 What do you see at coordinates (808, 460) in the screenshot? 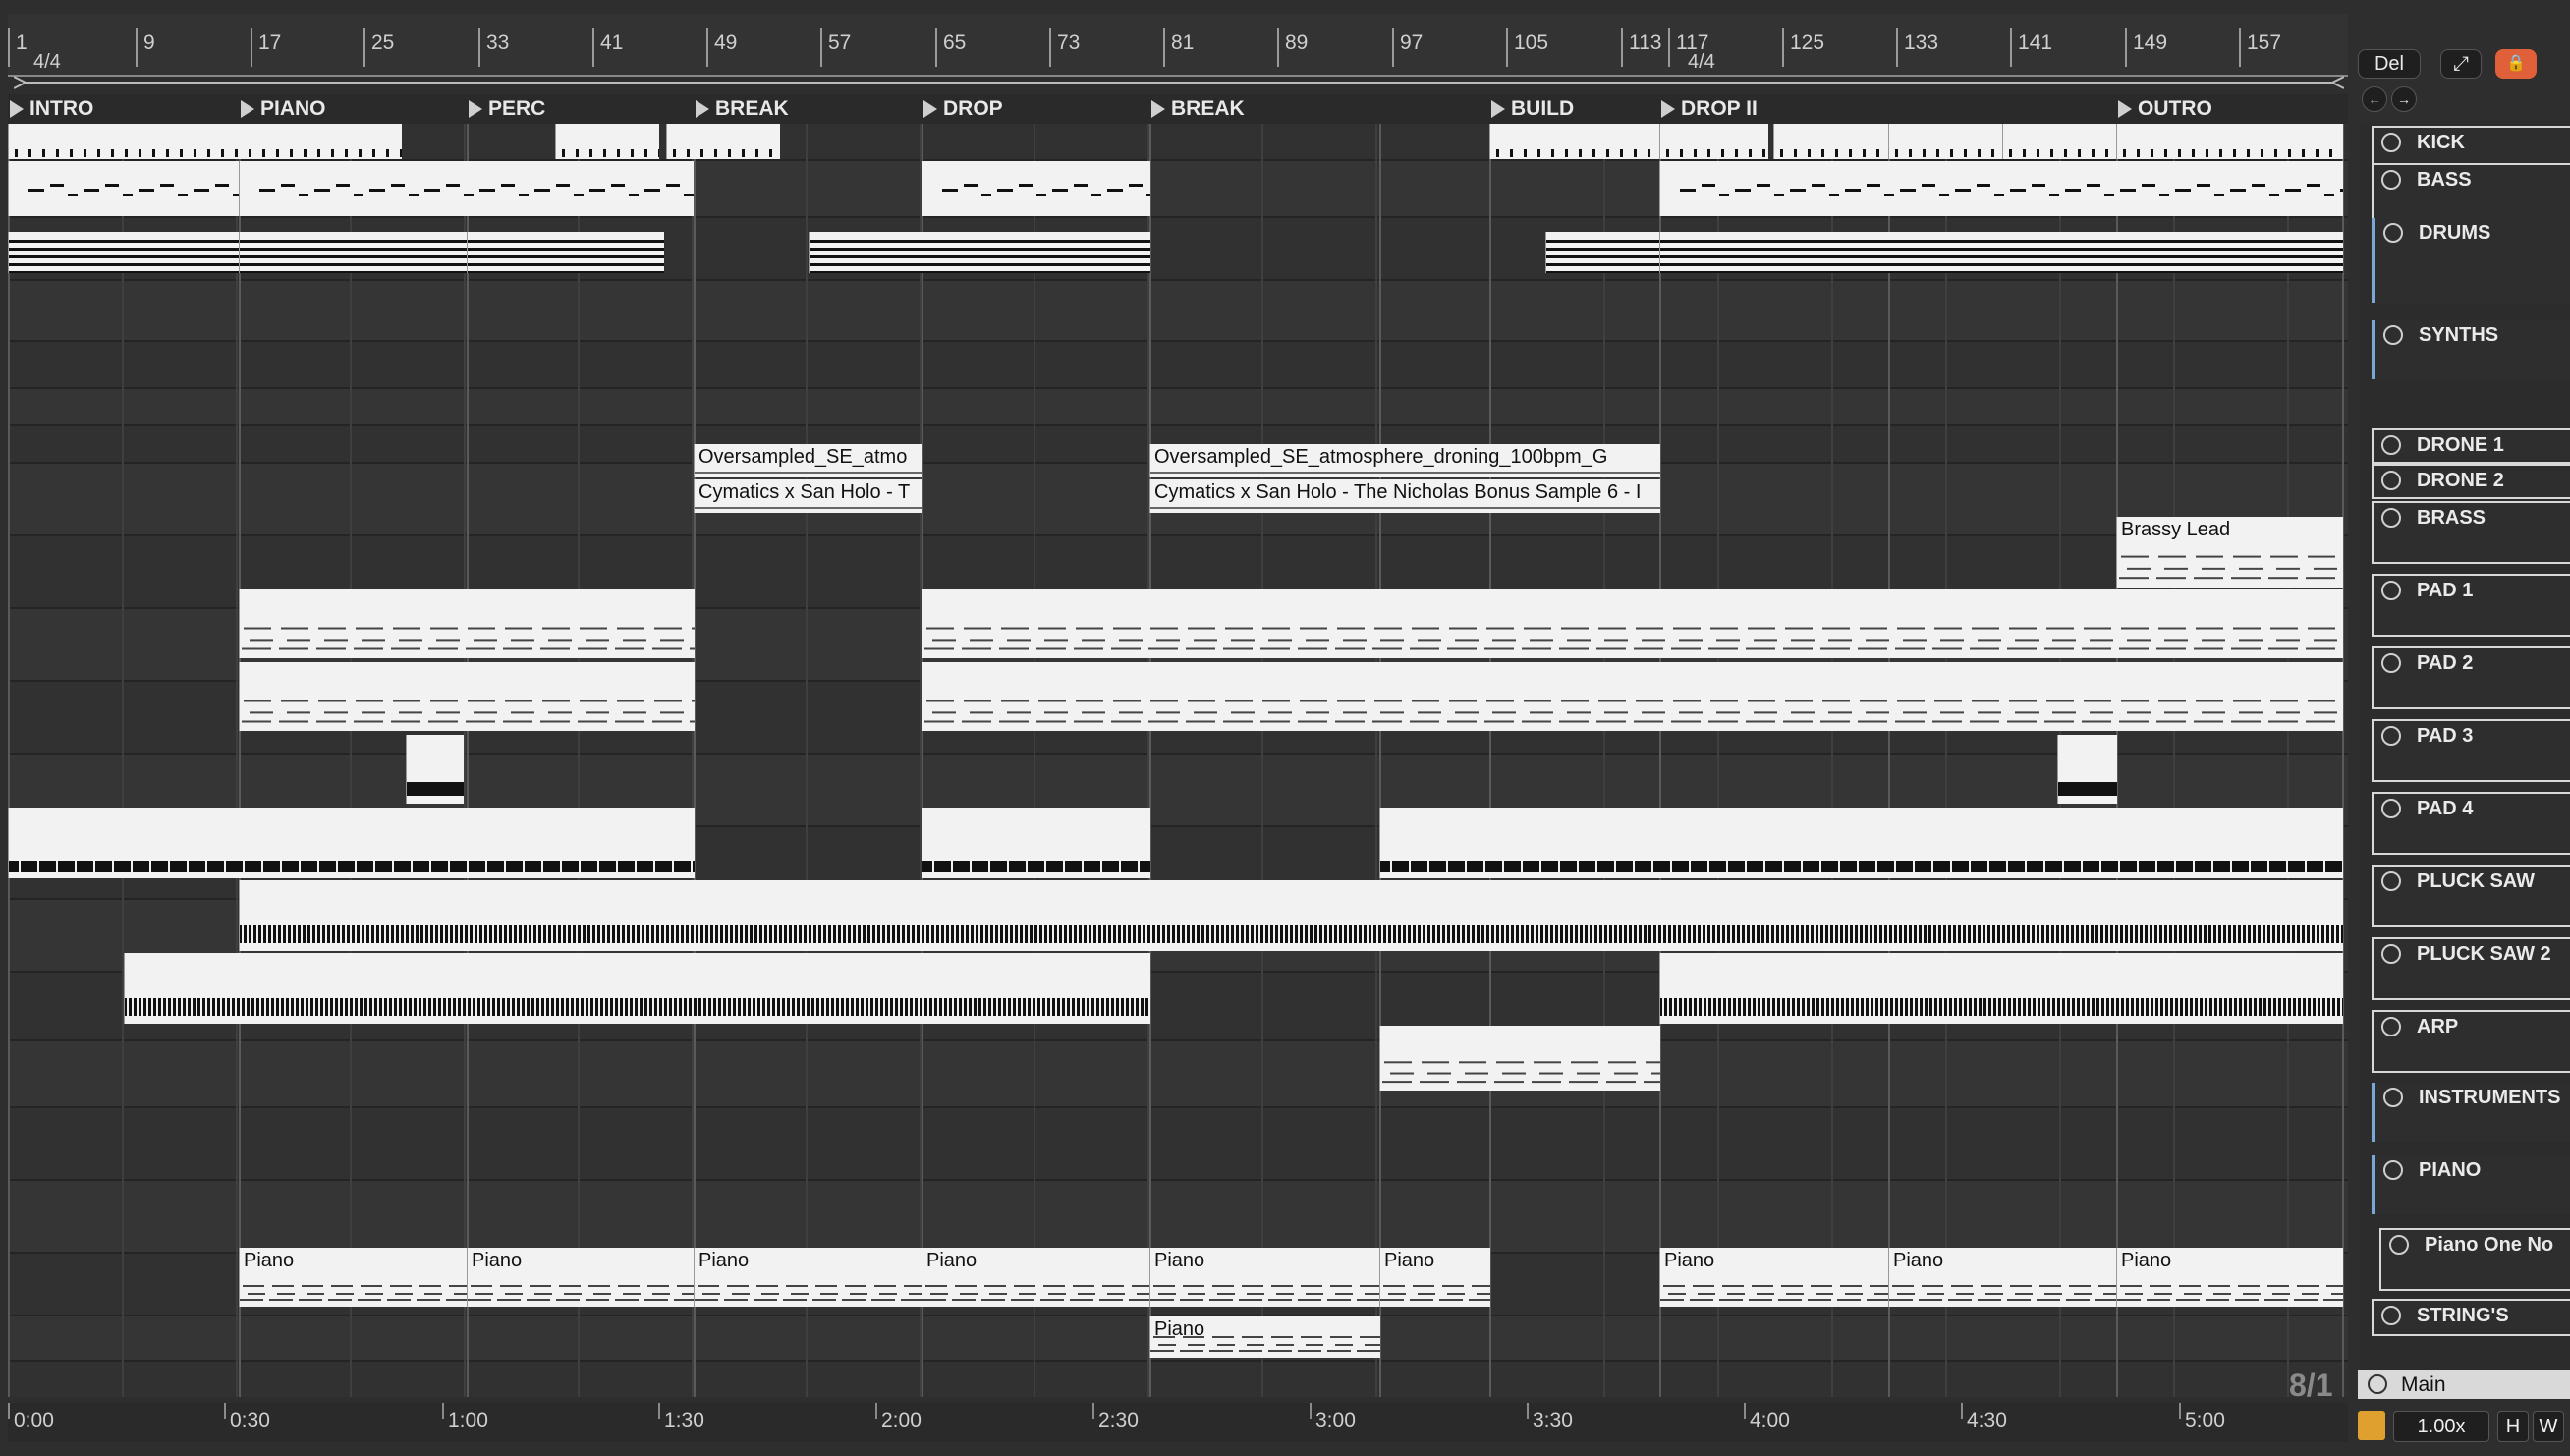
I see `clip: Oversampled_SE_atmo` at bounding box center [808, 460].